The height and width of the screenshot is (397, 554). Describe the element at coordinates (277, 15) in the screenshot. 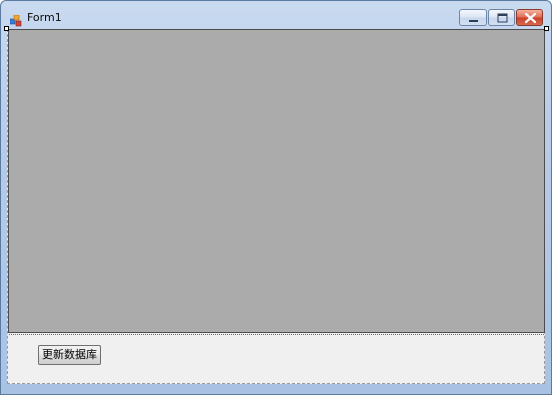

I see `title-bar: Form1` at that location.